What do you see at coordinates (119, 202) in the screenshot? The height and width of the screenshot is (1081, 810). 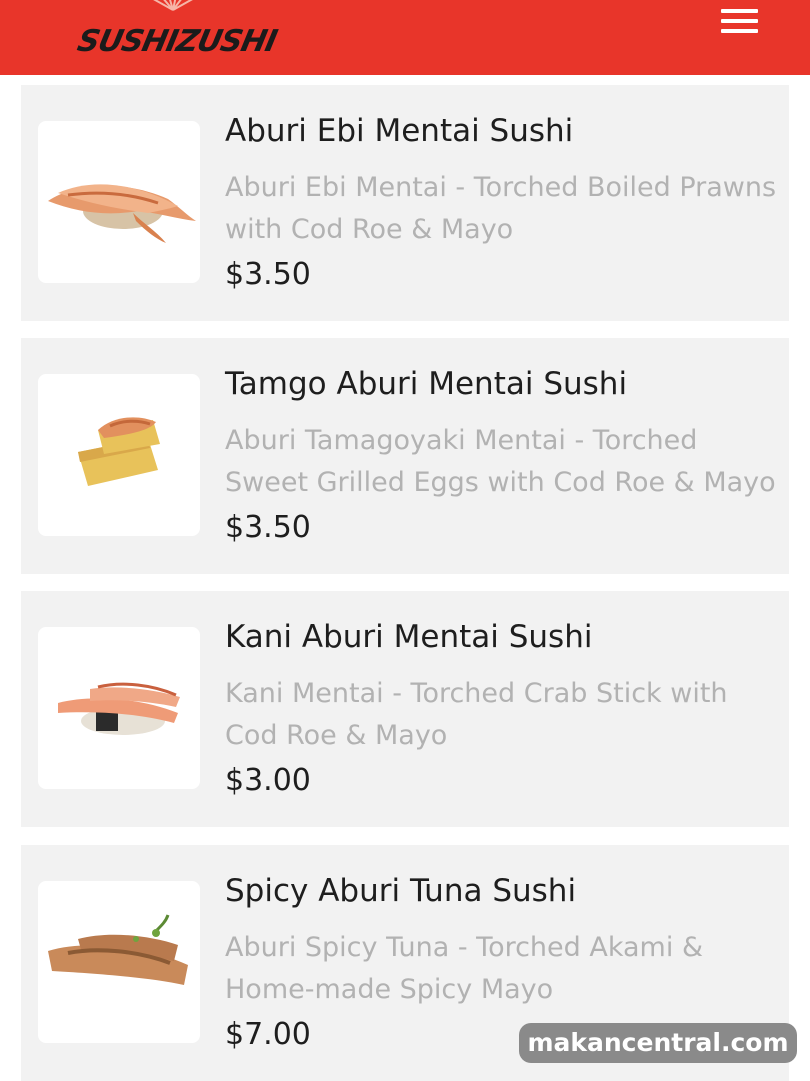 I see `prawn-sushi-image` at bounding box center [119, 202].